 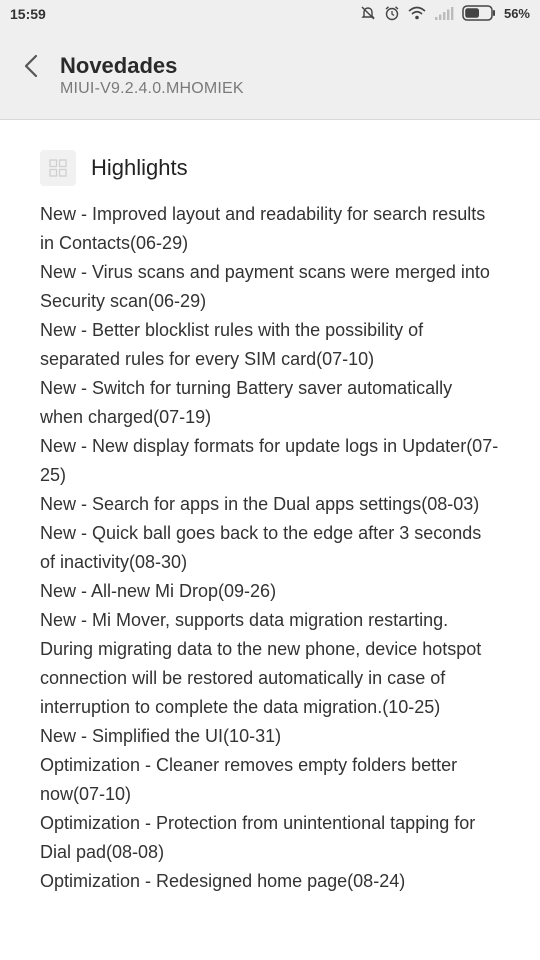 What do you see at coordinates (158, 591) in the screenshot?
I see `note-item: New - All-new Mi Drop(09-26)` at bounding box center [158, 591].